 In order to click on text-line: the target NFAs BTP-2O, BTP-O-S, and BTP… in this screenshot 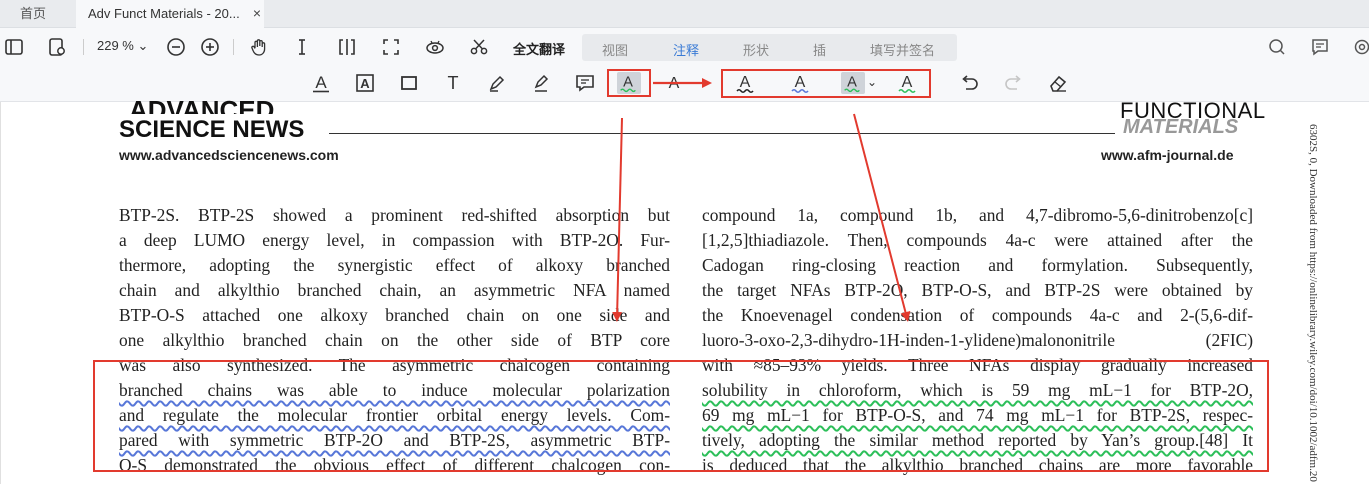, I will do `click(977, 290)`.